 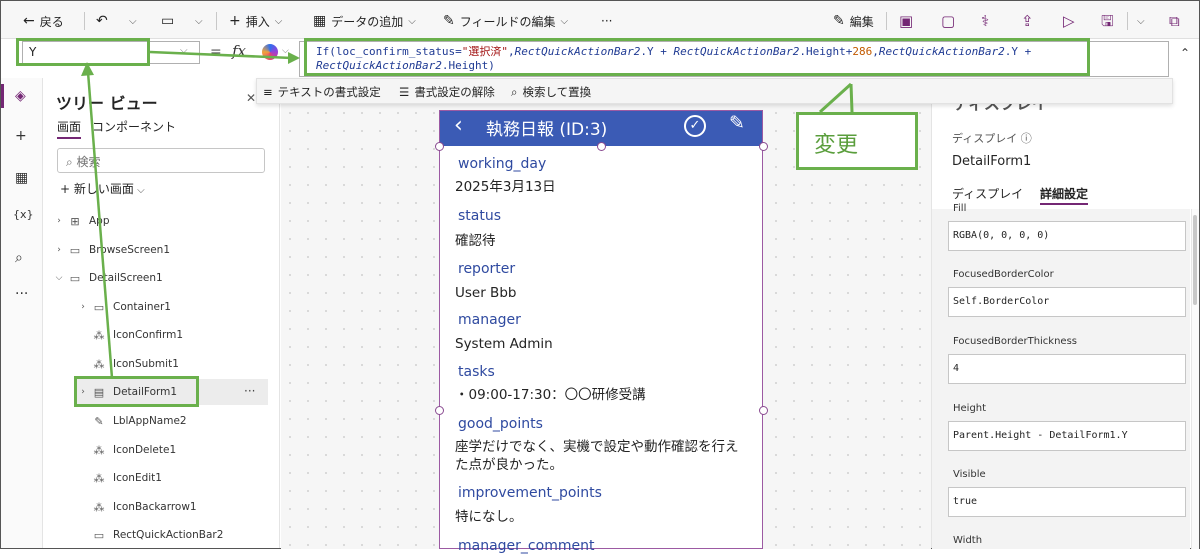 I want to click on annotation-callout: 変更, so click(x=857, y=141).